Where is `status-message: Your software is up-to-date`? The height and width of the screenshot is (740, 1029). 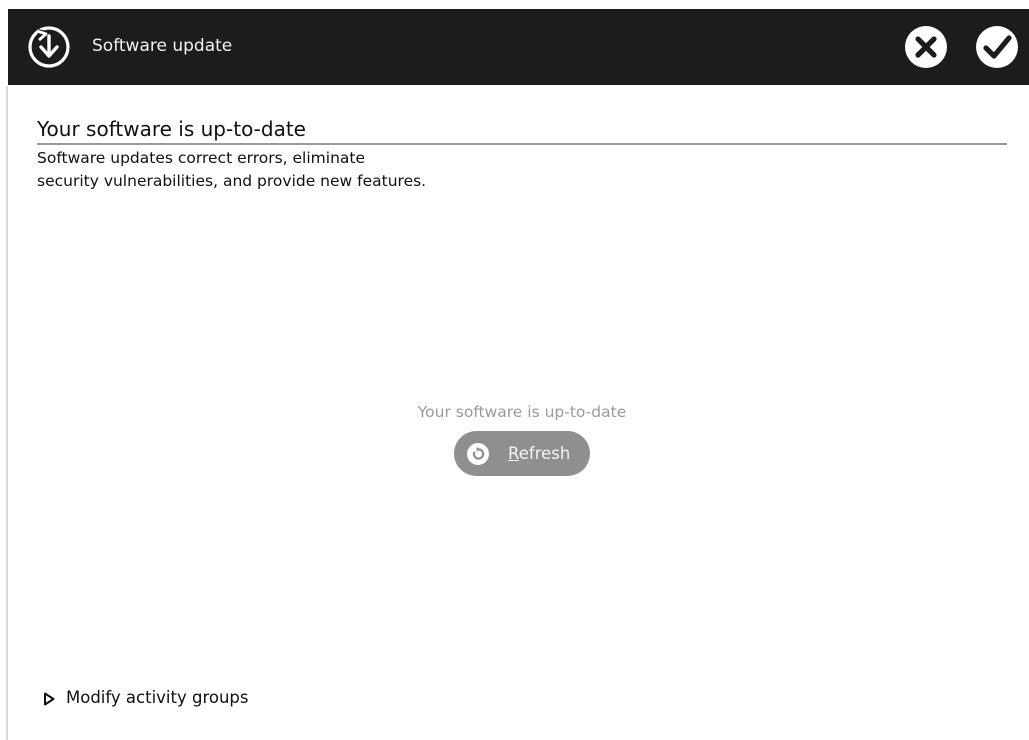 status-message: Your software is up-to-date is located at coordinates (522, 412).